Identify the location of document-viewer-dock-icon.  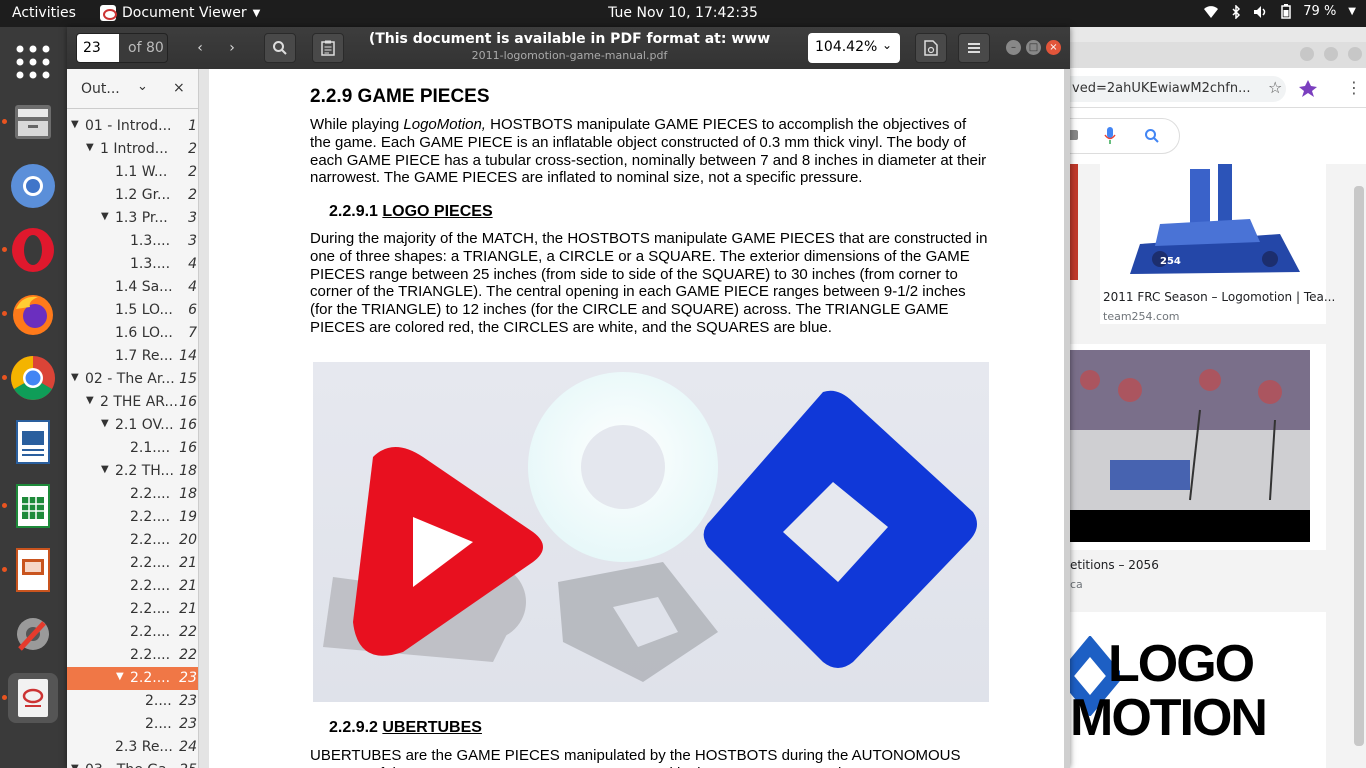
(30, 698).